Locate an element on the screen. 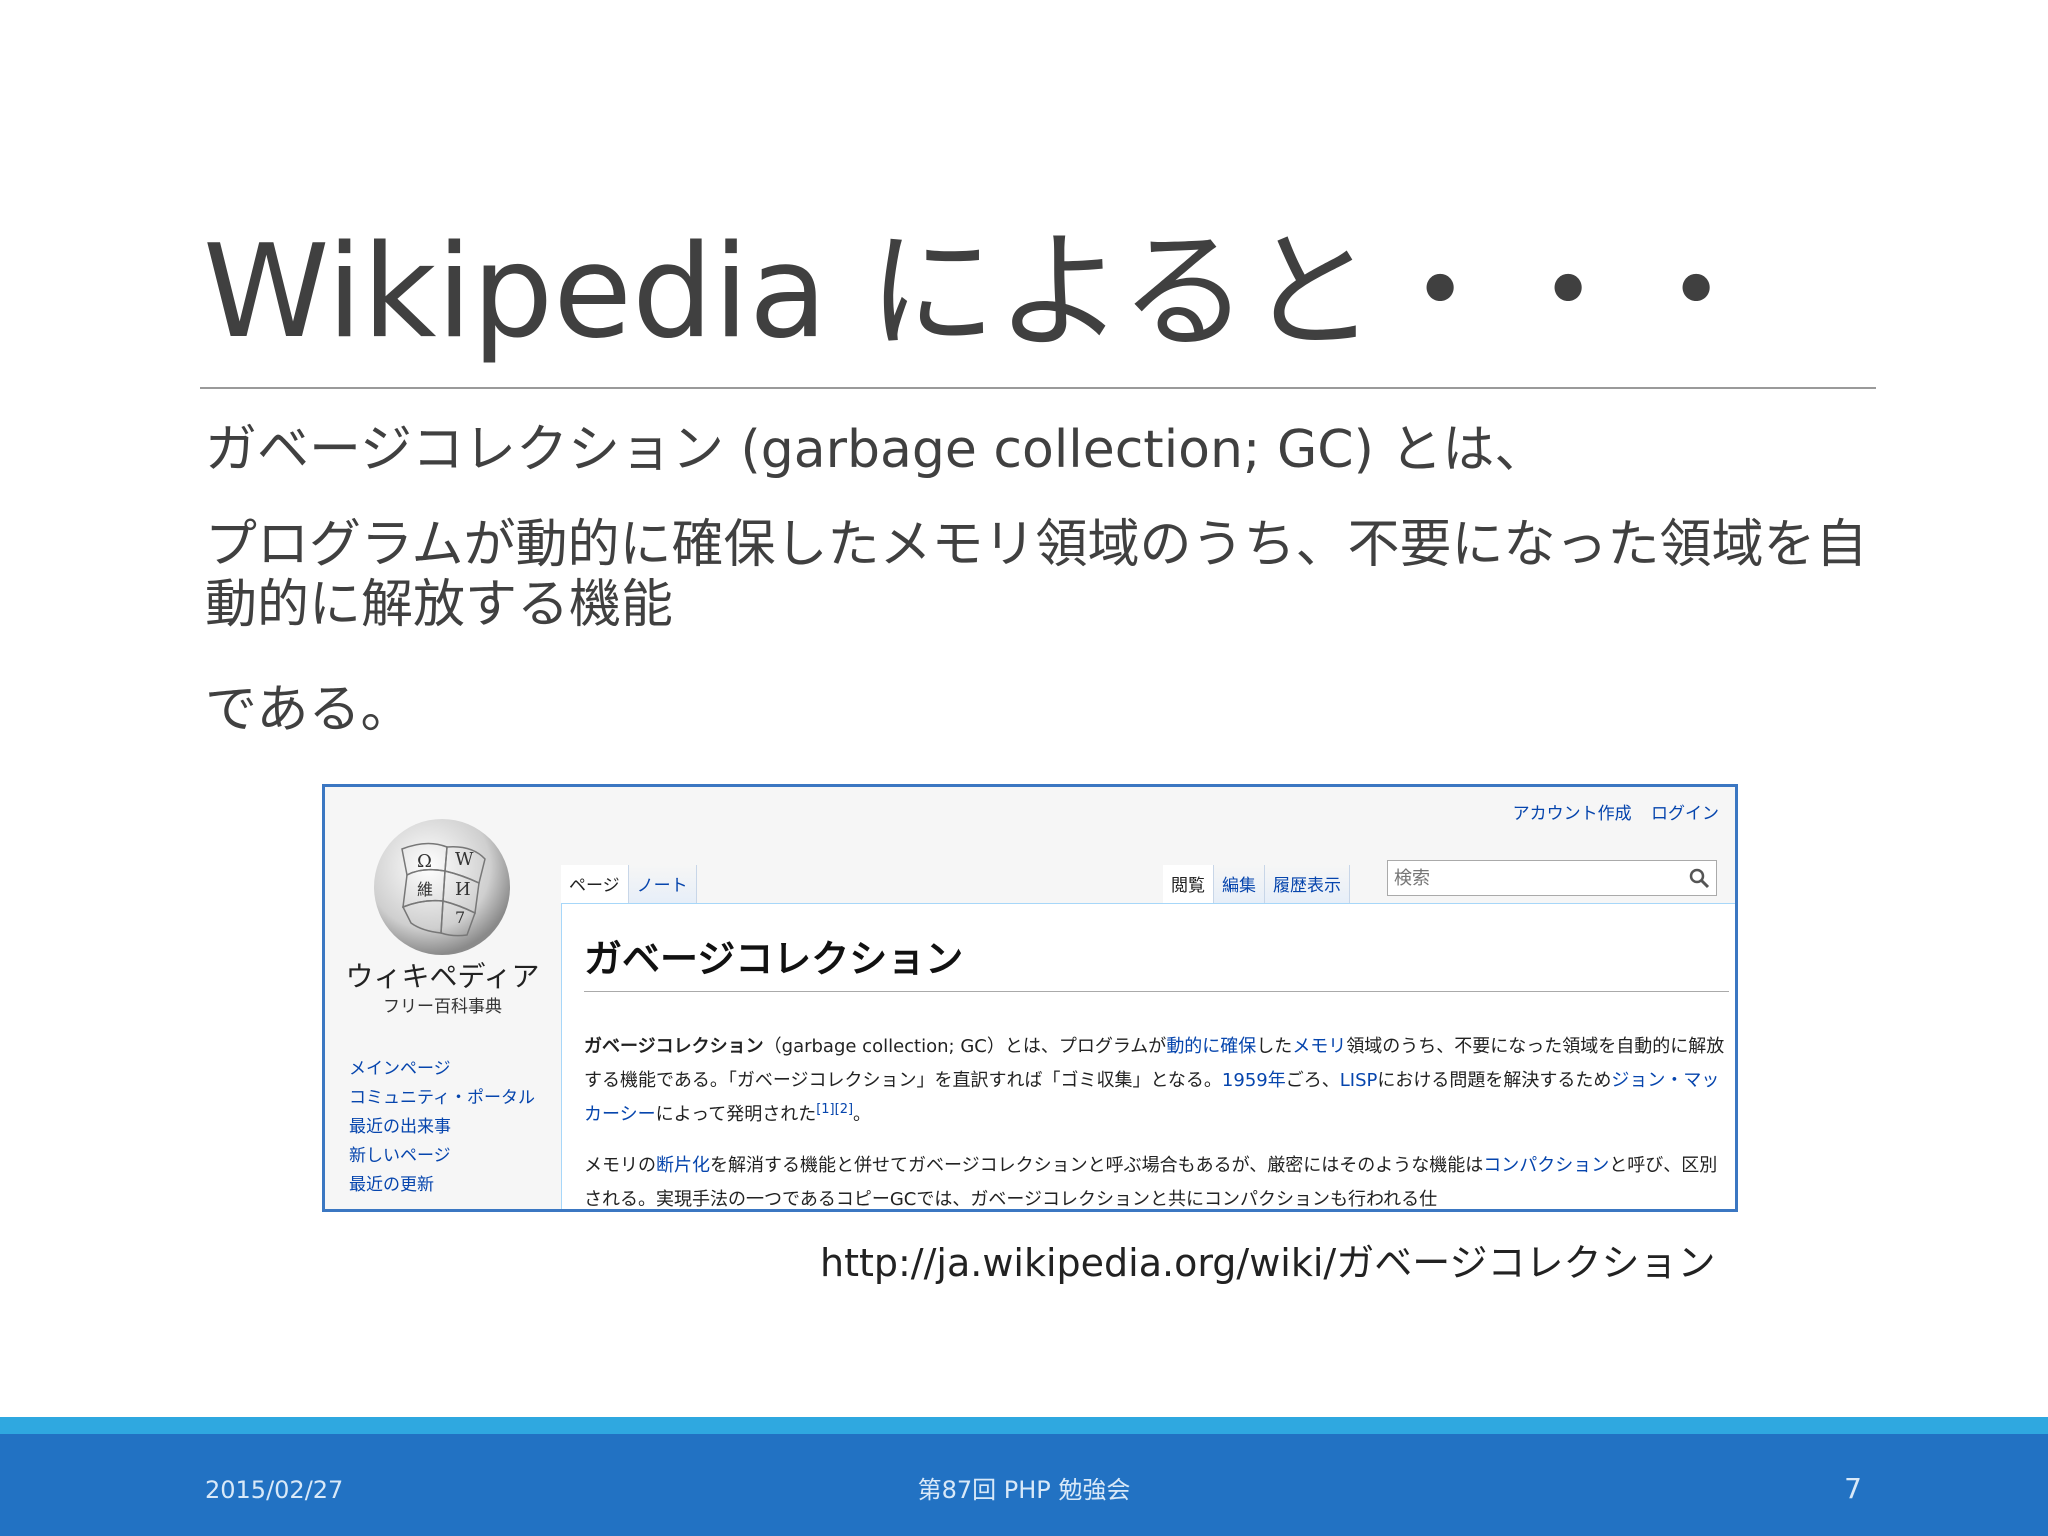  wiki-text: した is located at coordinates (1274, 1046).